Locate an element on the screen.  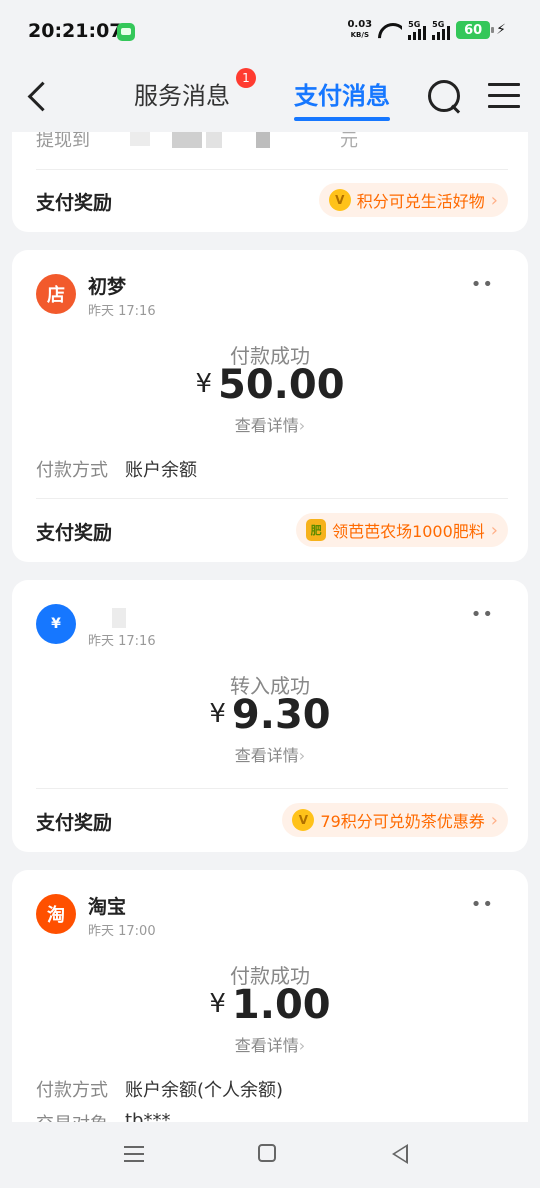
recent-apps-icon is located at coordinates (134, 1154).